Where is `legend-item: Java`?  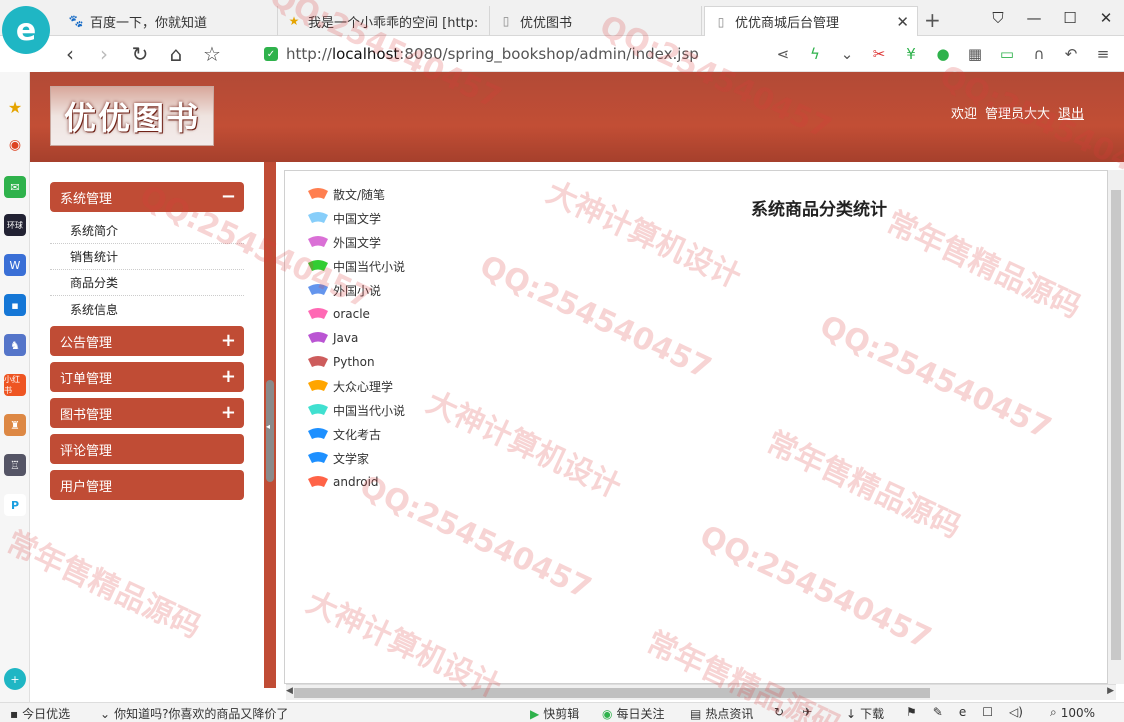 legend-item: Java is located at coordinates (332, 338).